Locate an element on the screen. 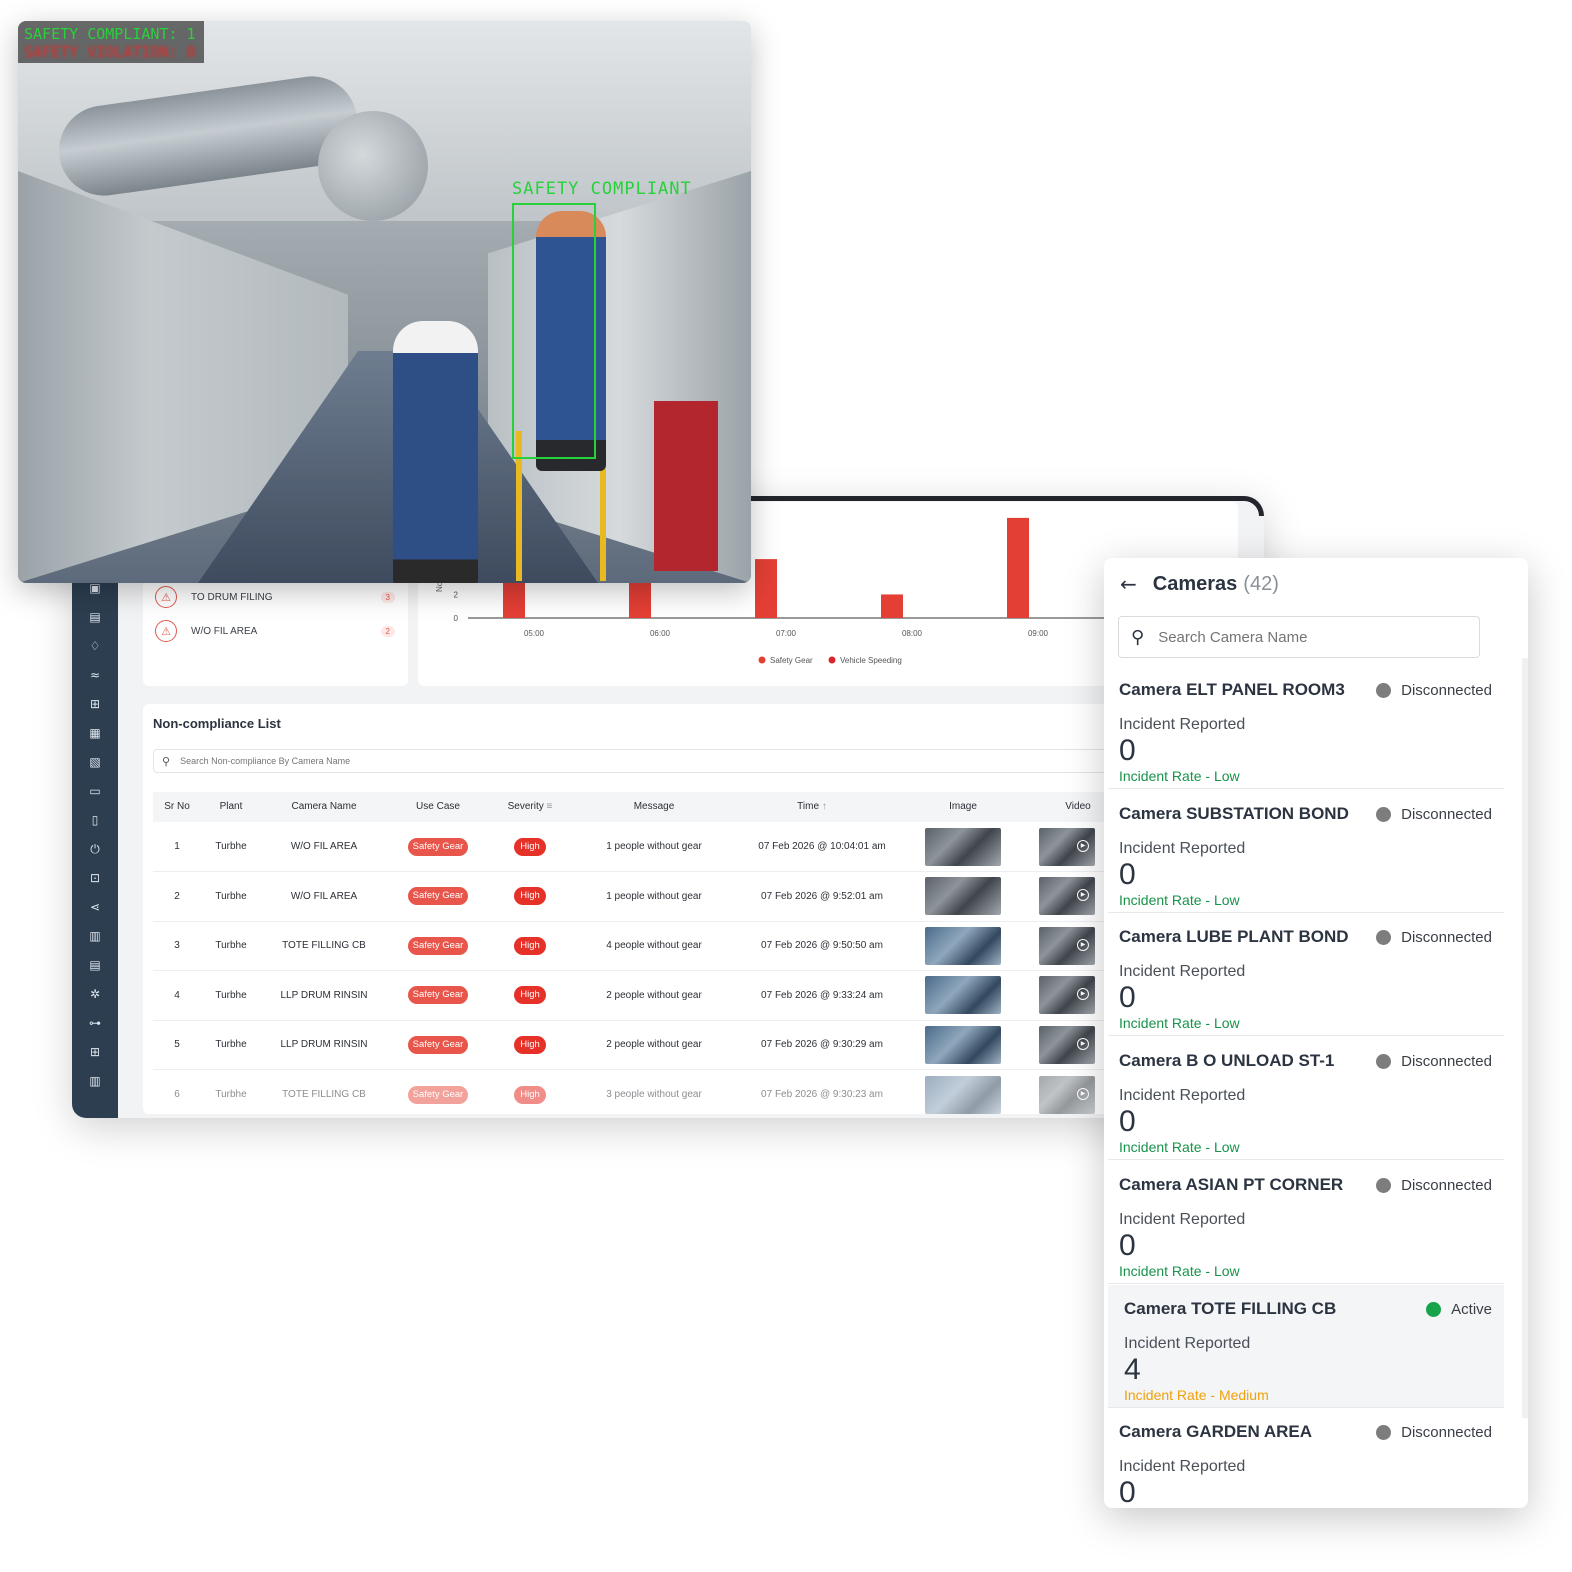  severity-badge: High is located at coordinates (530, 945).